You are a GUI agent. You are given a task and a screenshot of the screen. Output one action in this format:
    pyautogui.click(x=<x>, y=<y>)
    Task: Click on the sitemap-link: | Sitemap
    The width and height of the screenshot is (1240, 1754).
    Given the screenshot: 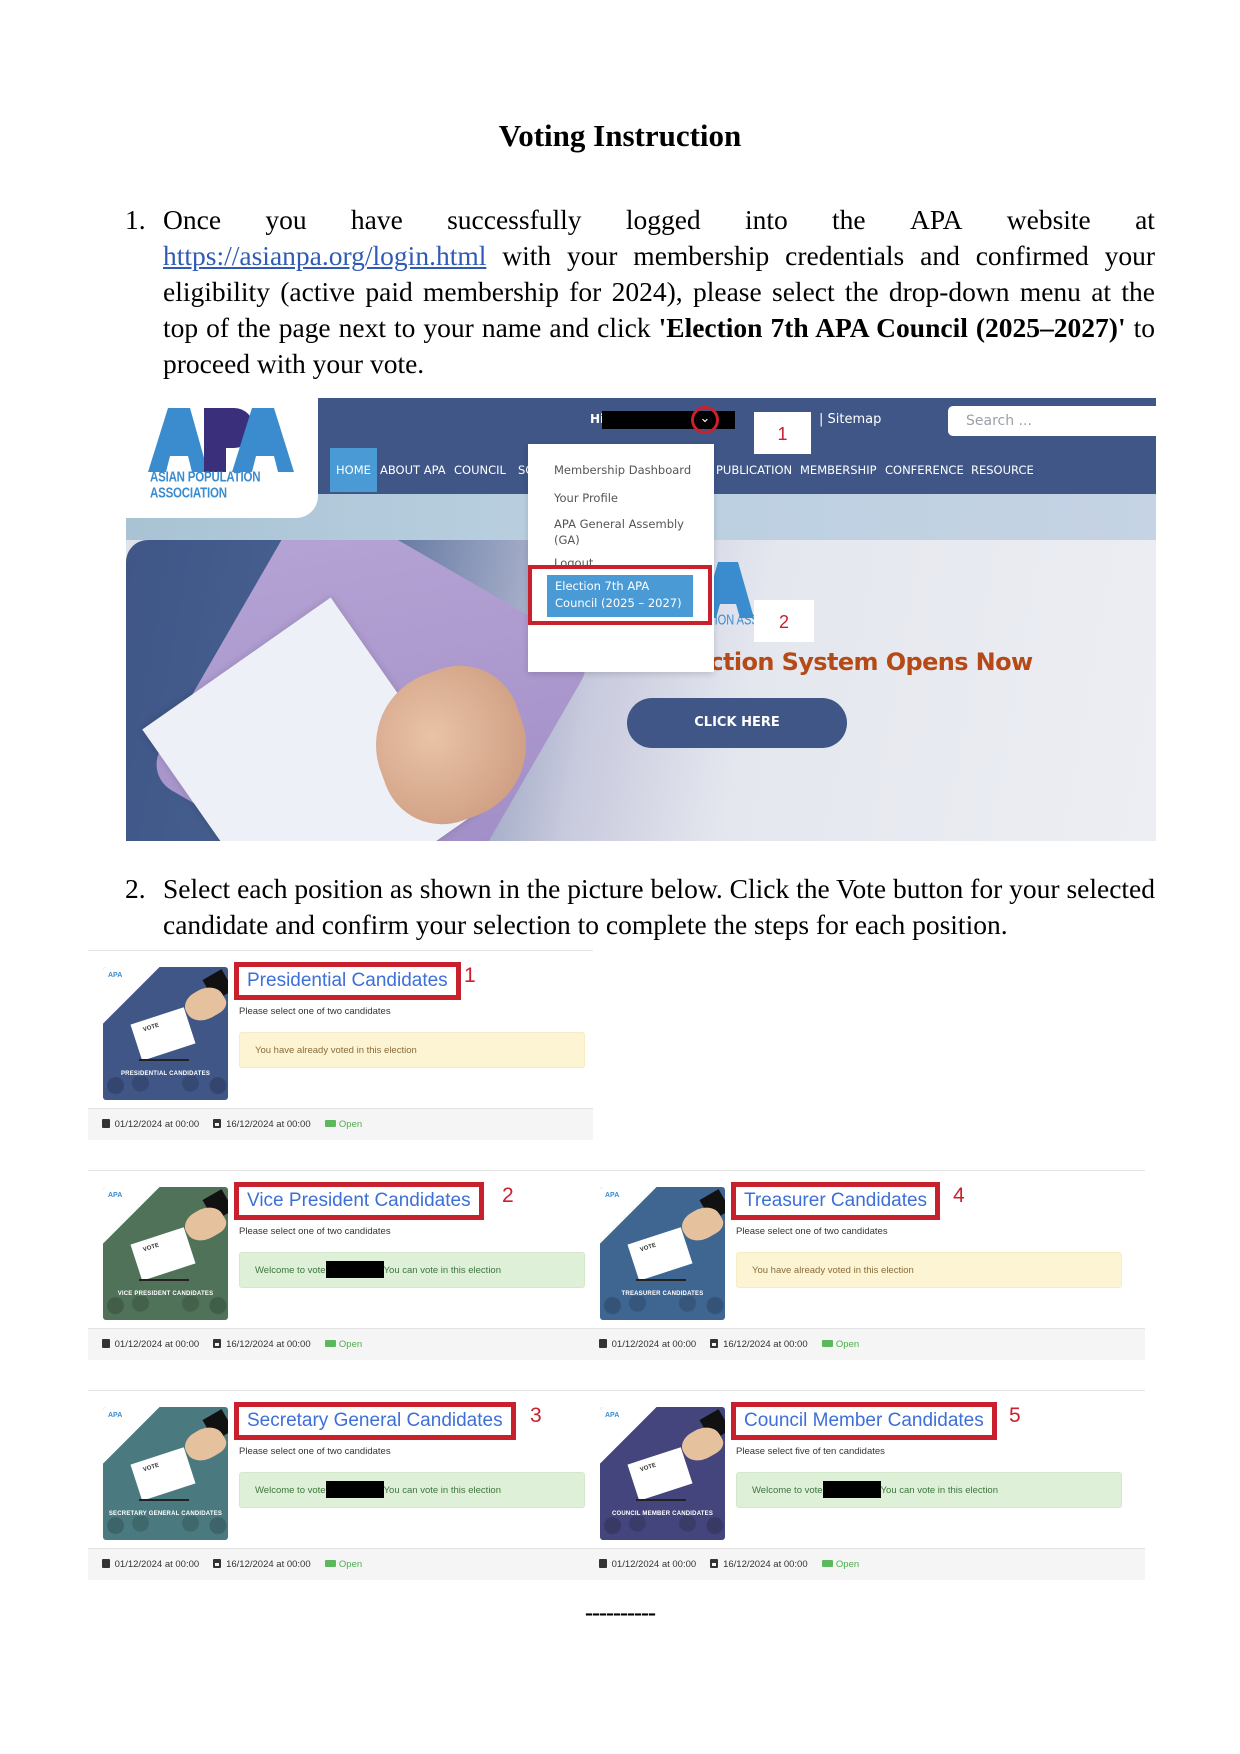 What is the action you would take?
    pyautogui.click(x=850, y=419)
    